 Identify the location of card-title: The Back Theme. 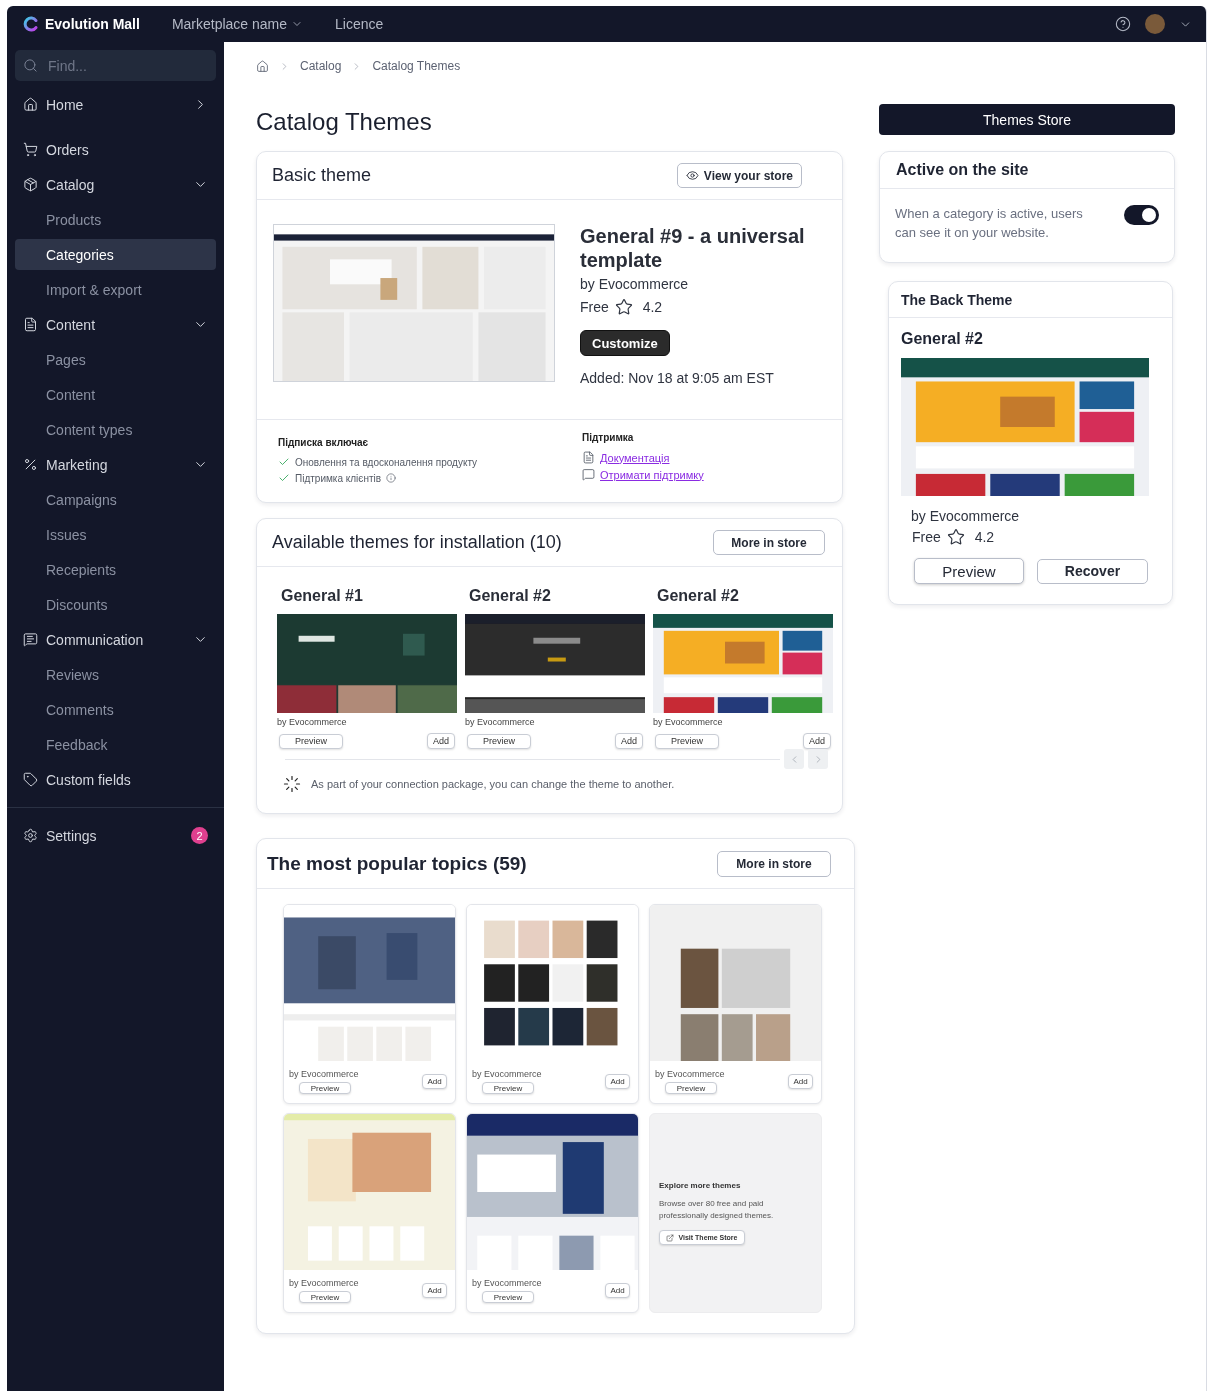
(957, 299).